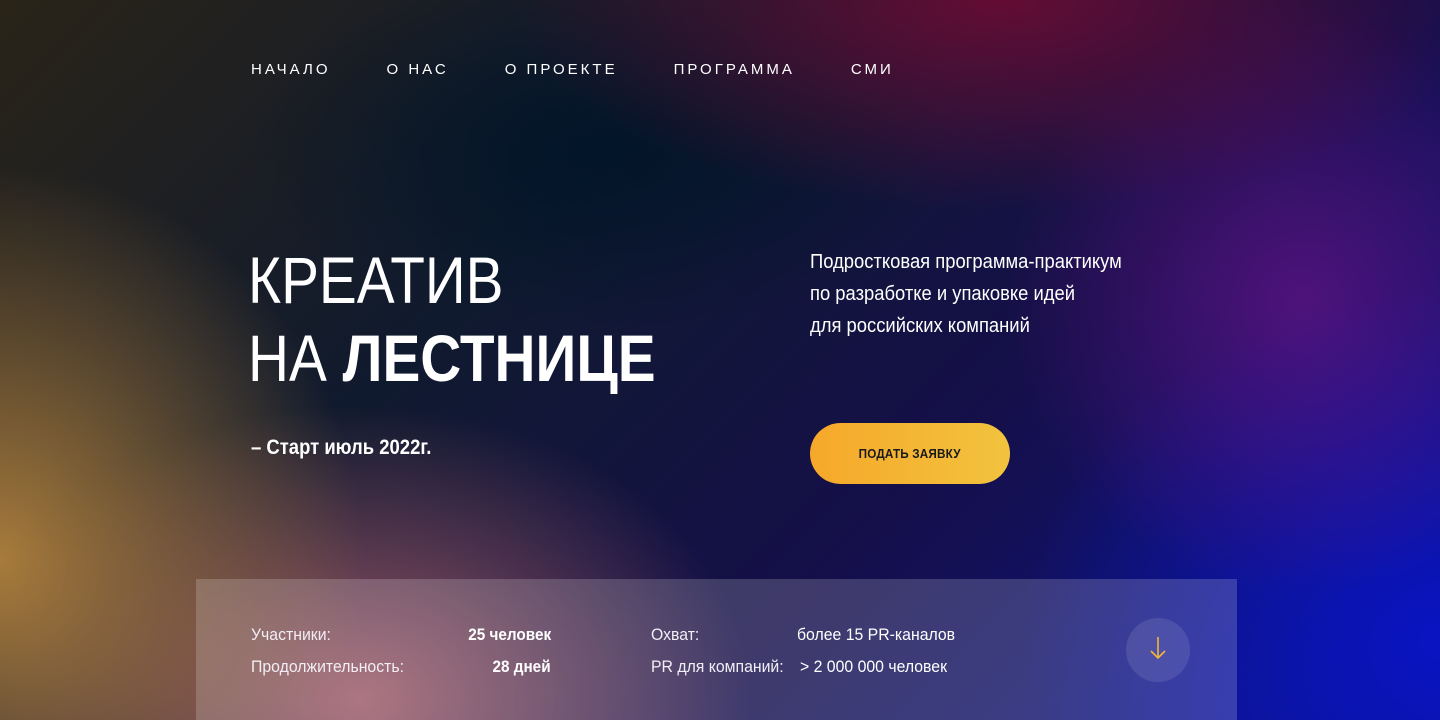 The width and height of the screenshot is (1440, 720). Describe the element at coordinates (291, 634) in the screenshot. I see `participants-label: Участники:` at that location.